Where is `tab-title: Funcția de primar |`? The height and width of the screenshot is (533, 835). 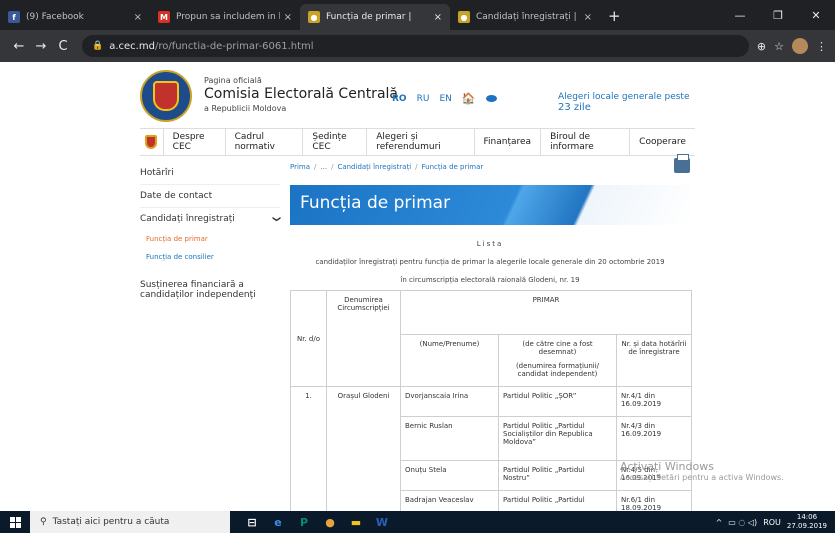 tab-title: Funcția de primar | is located at coordinates (369, 17).